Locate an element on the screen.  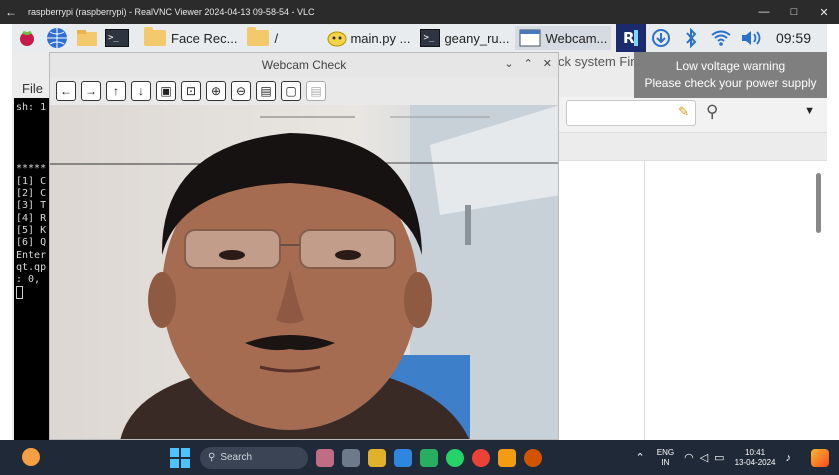
chrome-icon is located at coordinates (481, 457).